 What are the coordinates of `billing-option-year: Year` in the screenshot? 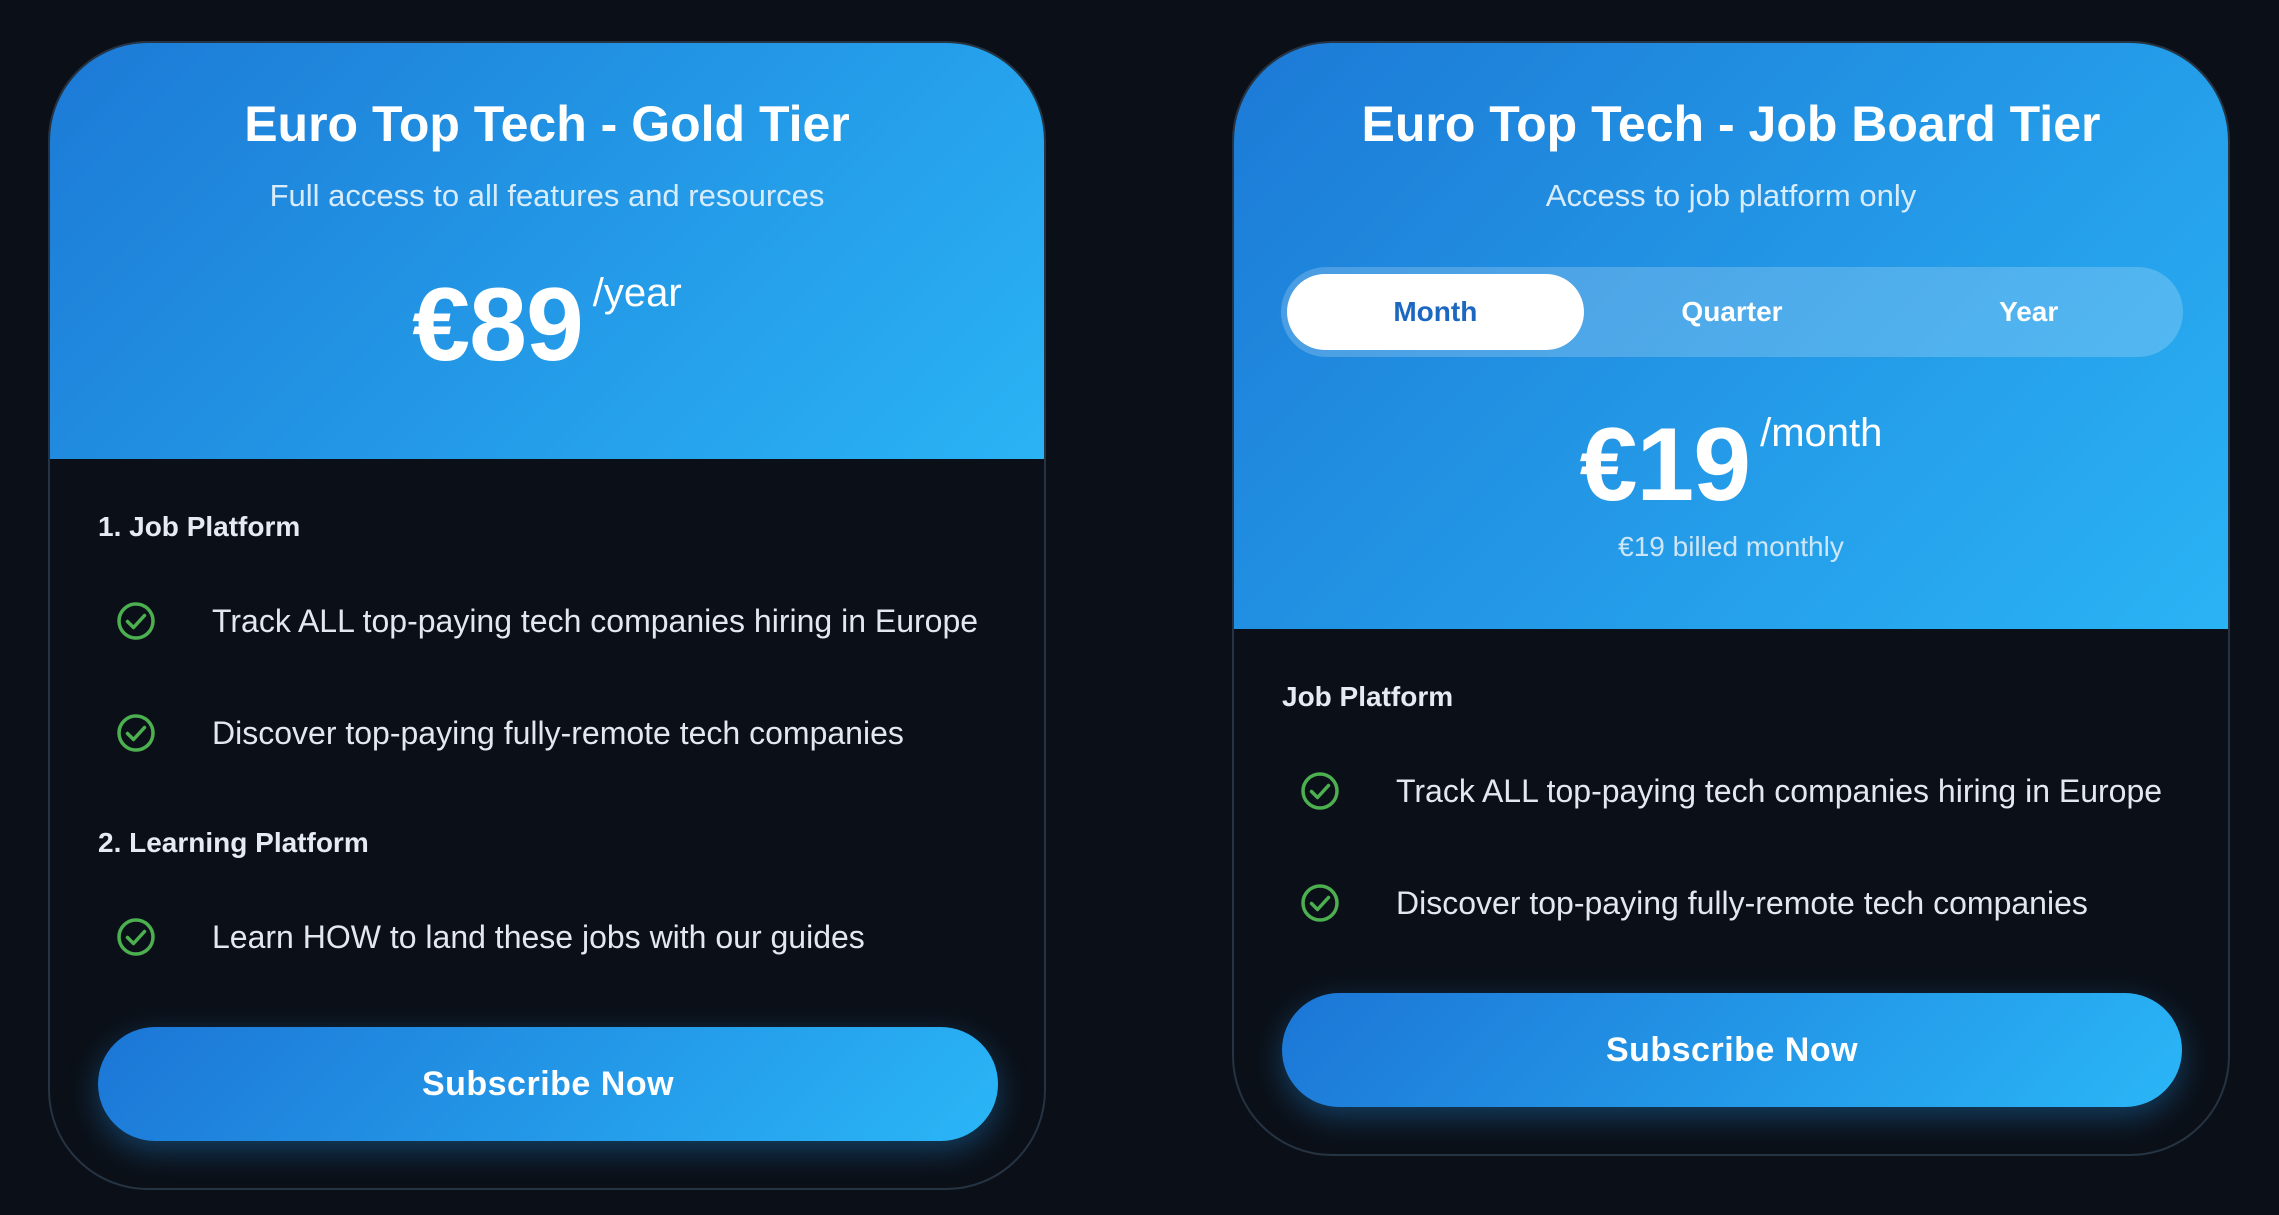 It's located at (2028, 312).